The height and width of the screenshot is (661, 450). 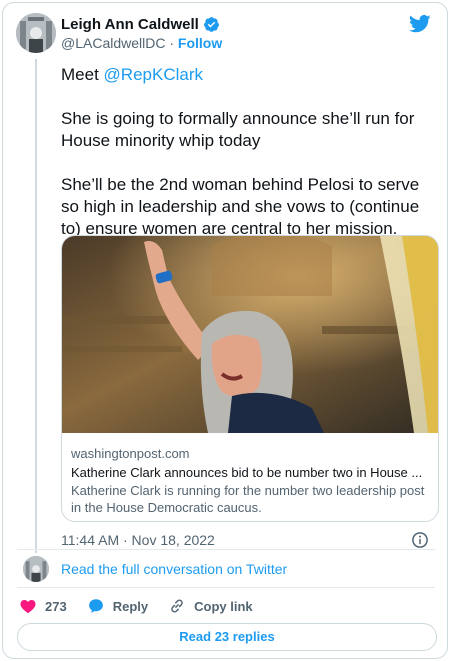 I want to click on like-count: 273, so click(x=56, y=606).